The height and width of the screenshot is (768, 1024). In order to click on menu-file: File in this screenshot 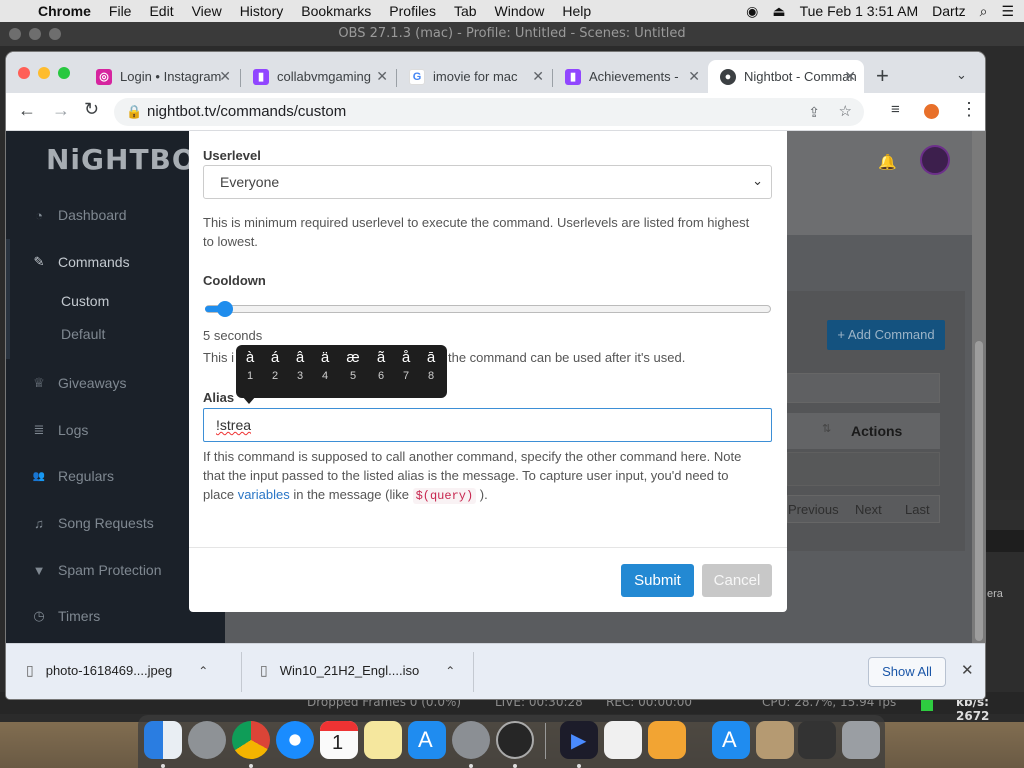, I will do `click(120, 11)`.